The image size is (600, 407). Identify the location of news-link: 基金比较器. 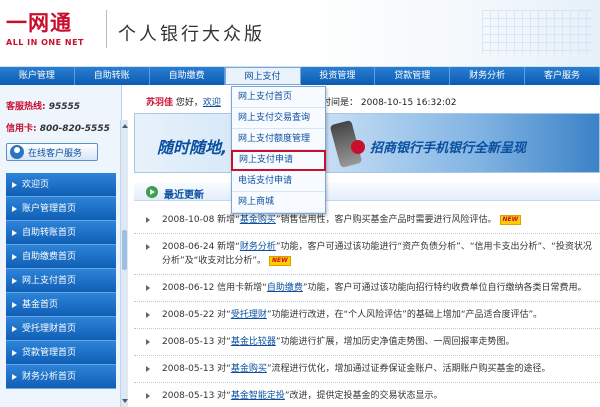
(253, 342).